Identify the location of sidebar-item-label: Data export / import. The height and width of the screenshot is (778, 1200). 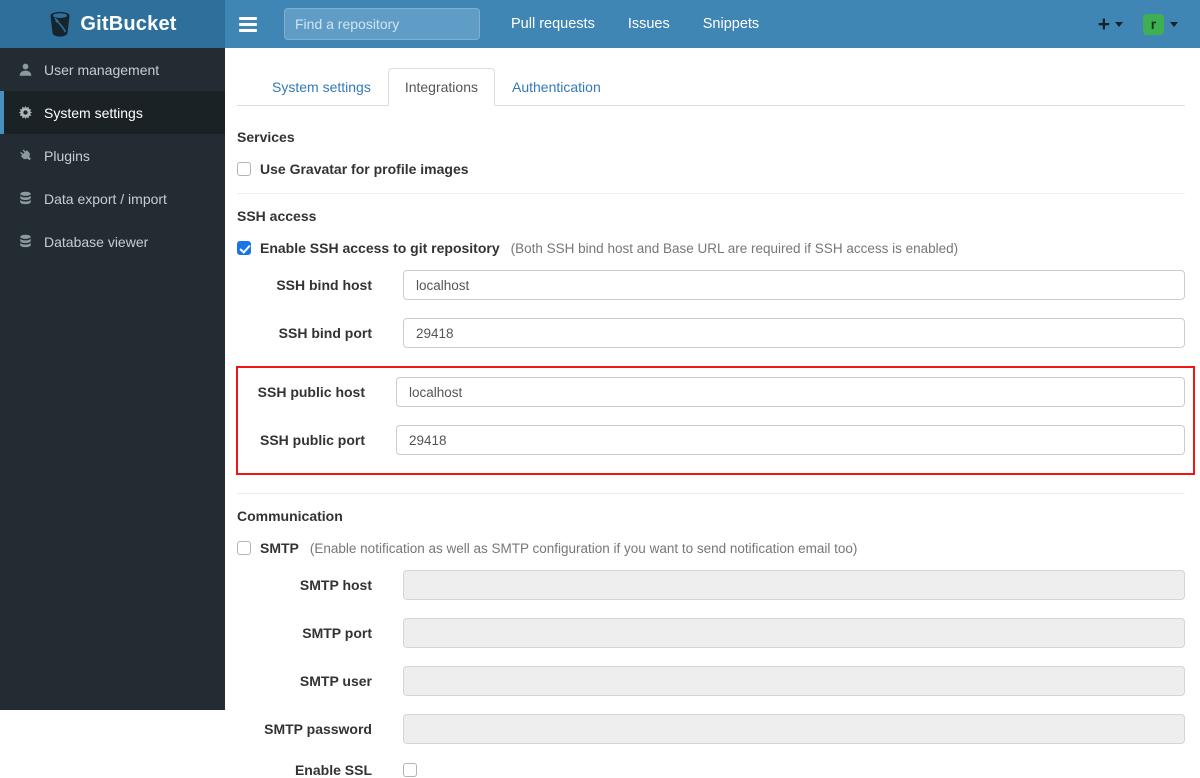
(105, 198).